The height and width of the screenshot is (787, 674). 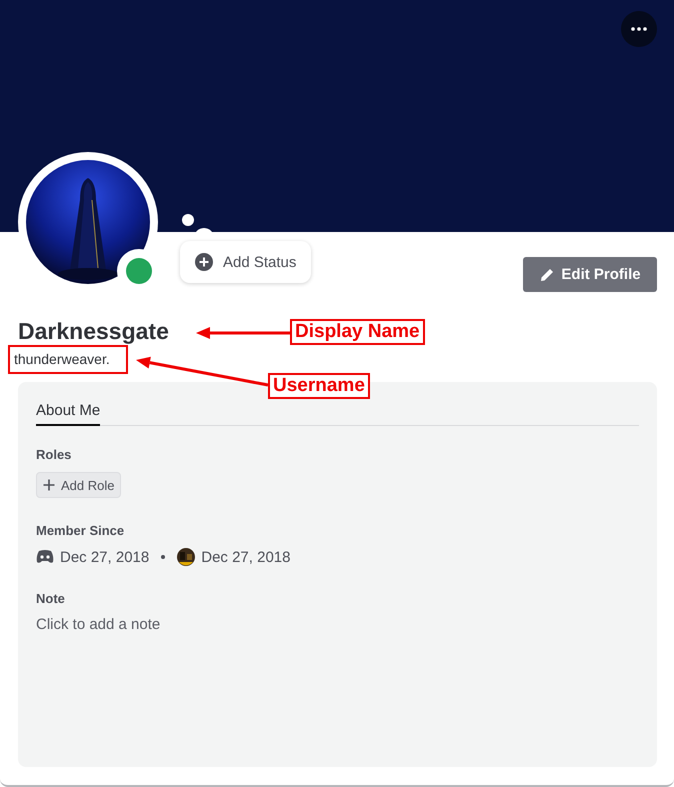 What do you see at coordinates (62, 359) in the screenshot?
I see `username: thunderweaver.` at bounding box center [62, 359].